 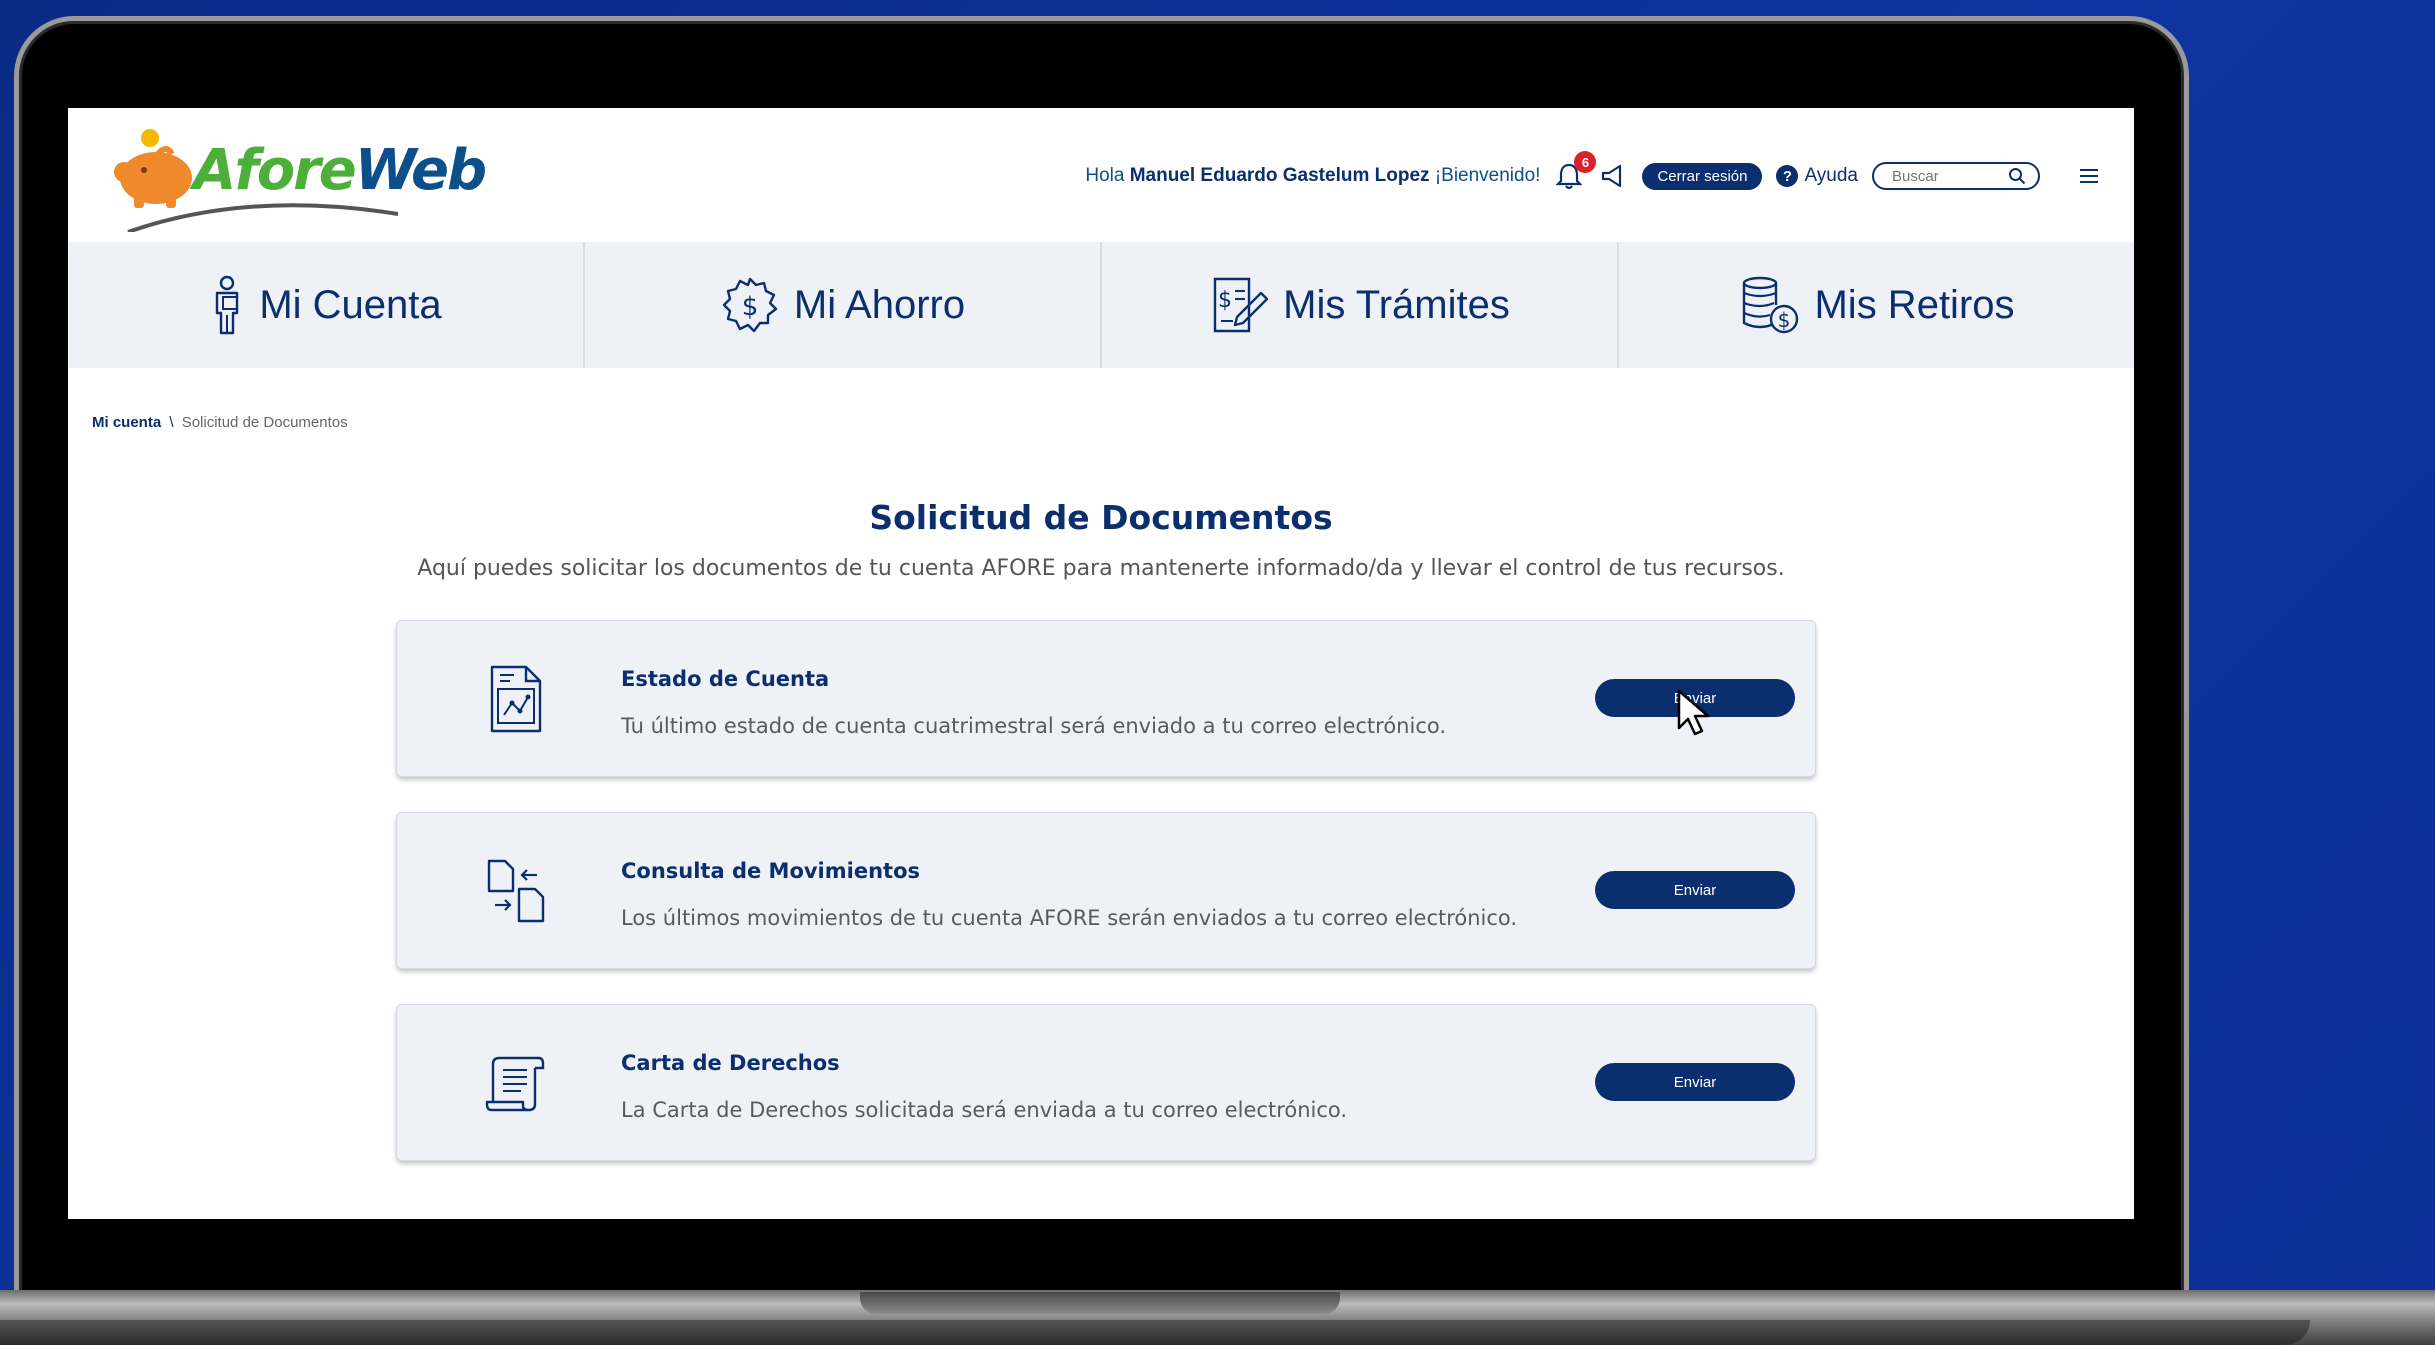 What do you see at coordinates (1396, 304) in the screenshot?
I see `nav-label: Mis Trámites` at bounding box center [1396, 304].